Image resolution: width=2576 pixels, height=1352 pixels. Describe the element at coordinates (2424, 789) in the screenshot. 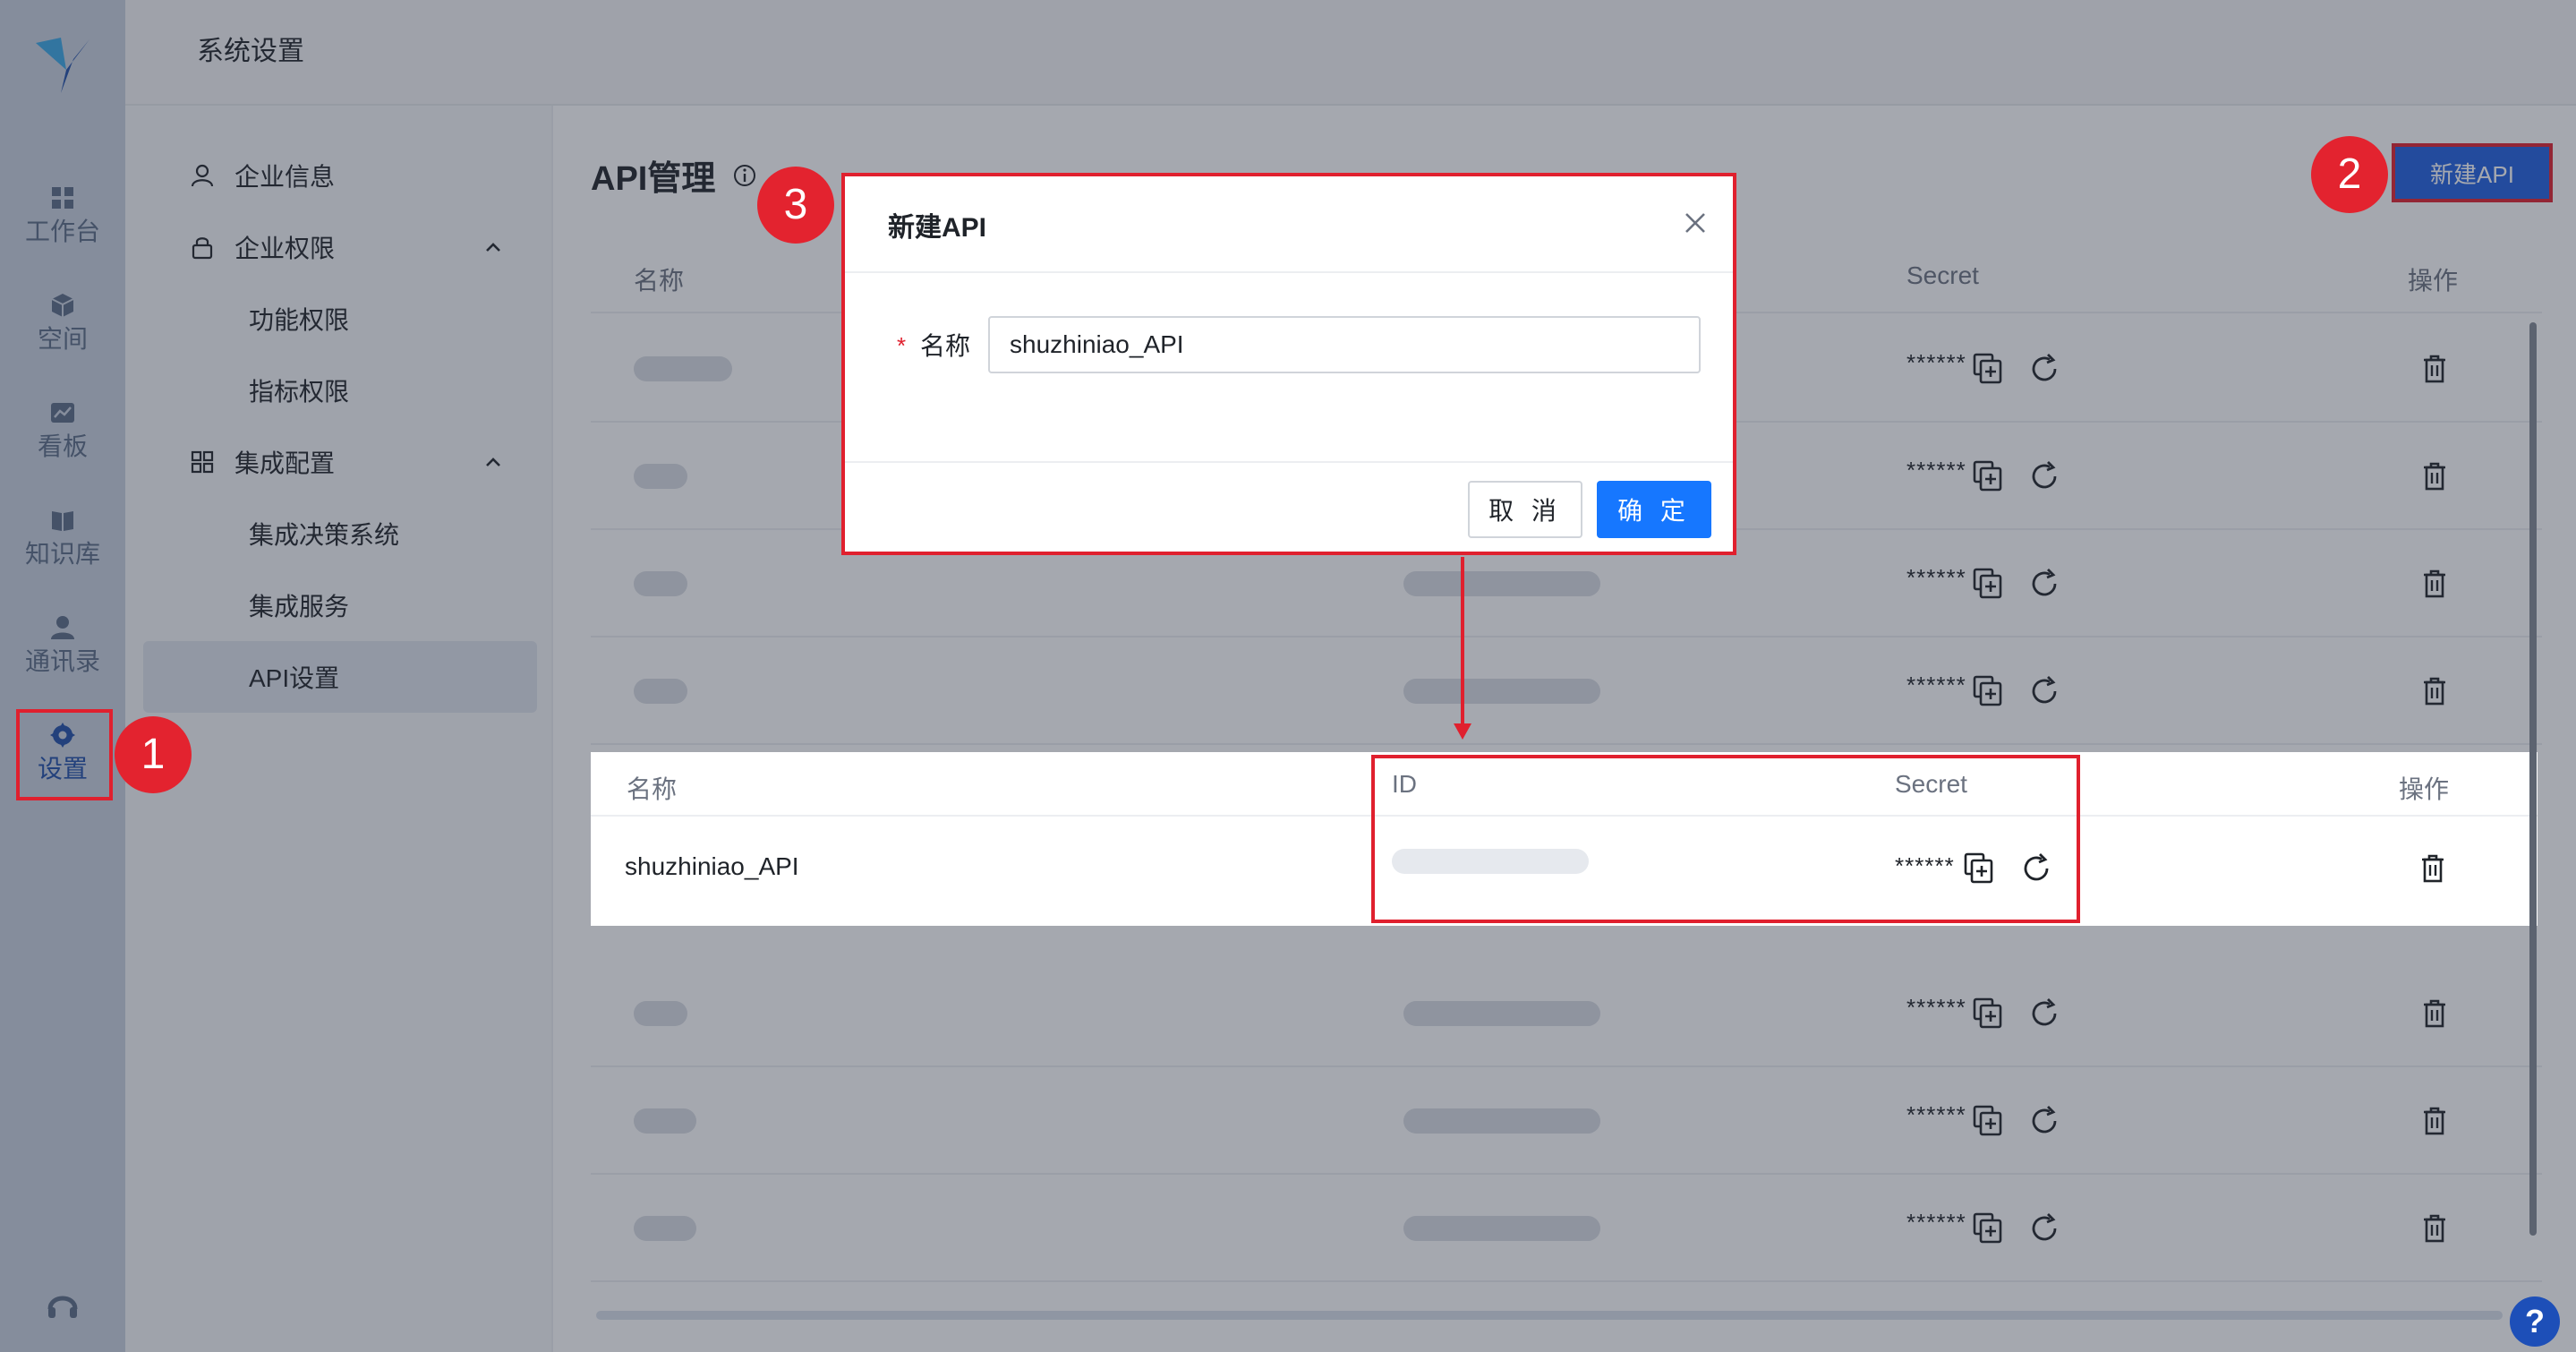

I see `column-actions-header: 操作` at that location.